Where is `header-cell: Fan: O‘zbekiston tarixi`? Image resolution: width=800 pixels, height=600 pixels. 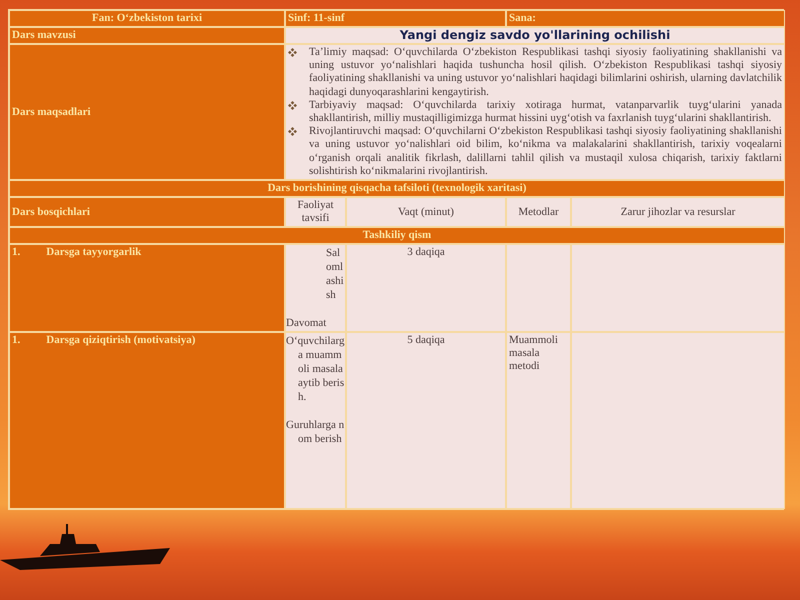 header-cell: Fan: O‘zbekiston tarixi is located at coordinates (147, 18).